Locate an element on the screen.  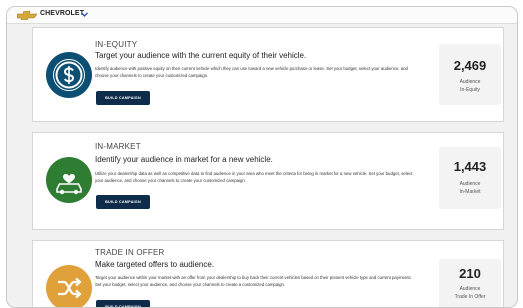
chevron-down-icon is located at coordinates (84, 14).